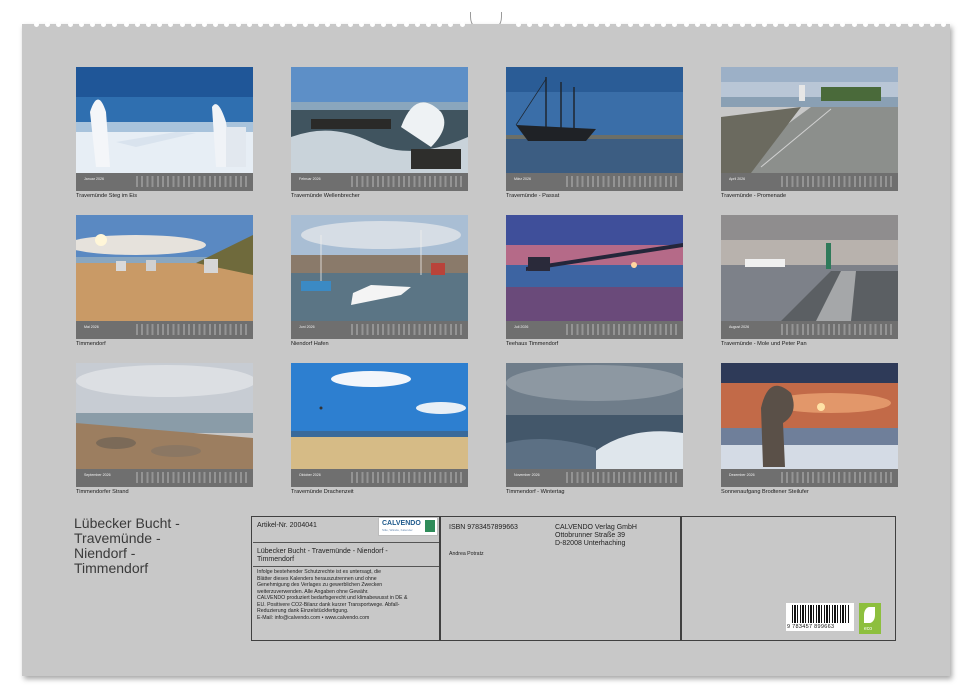  I want to click on month-caption: Timmendorf, so click(91, 344).